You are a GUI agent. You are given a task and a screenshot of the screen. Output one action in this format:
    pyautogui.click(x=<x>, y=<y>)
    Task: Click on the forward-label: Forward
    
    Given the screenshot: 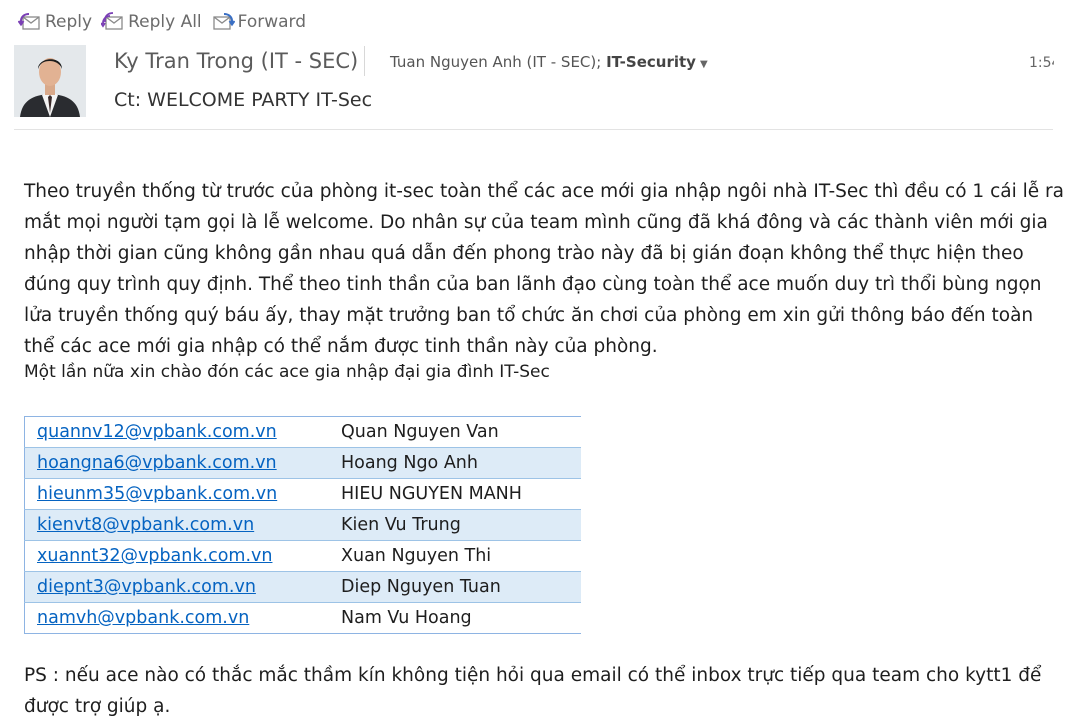 What is the action you would take?
    pyautogui.click(x=272, y=22)
    